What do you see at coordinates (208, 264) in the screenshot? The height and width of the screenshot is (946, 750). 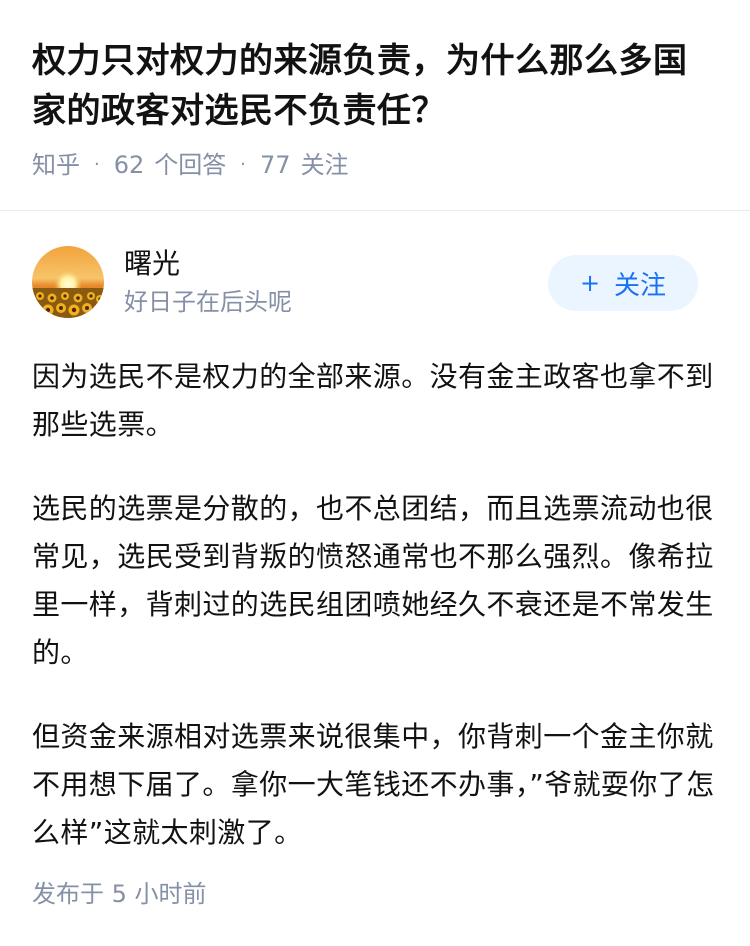 I see `author-name: 曙光` at bounding box center [208, 264].